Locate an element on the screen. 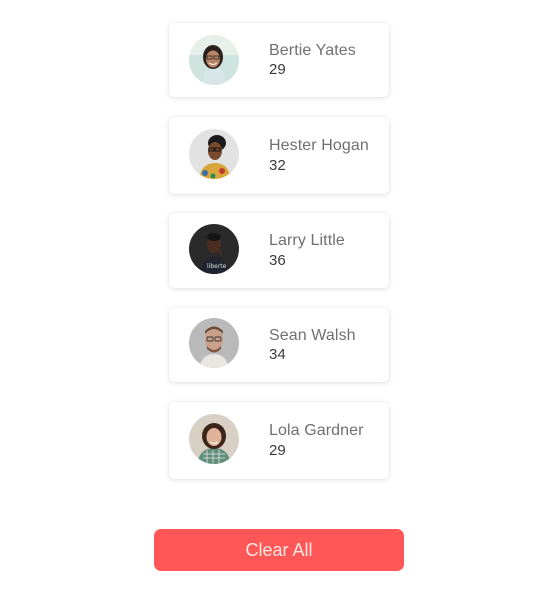 The width and height of the screenshot is (545, 606). person-name: Bertie Yates is located at coordinates (312, 50).